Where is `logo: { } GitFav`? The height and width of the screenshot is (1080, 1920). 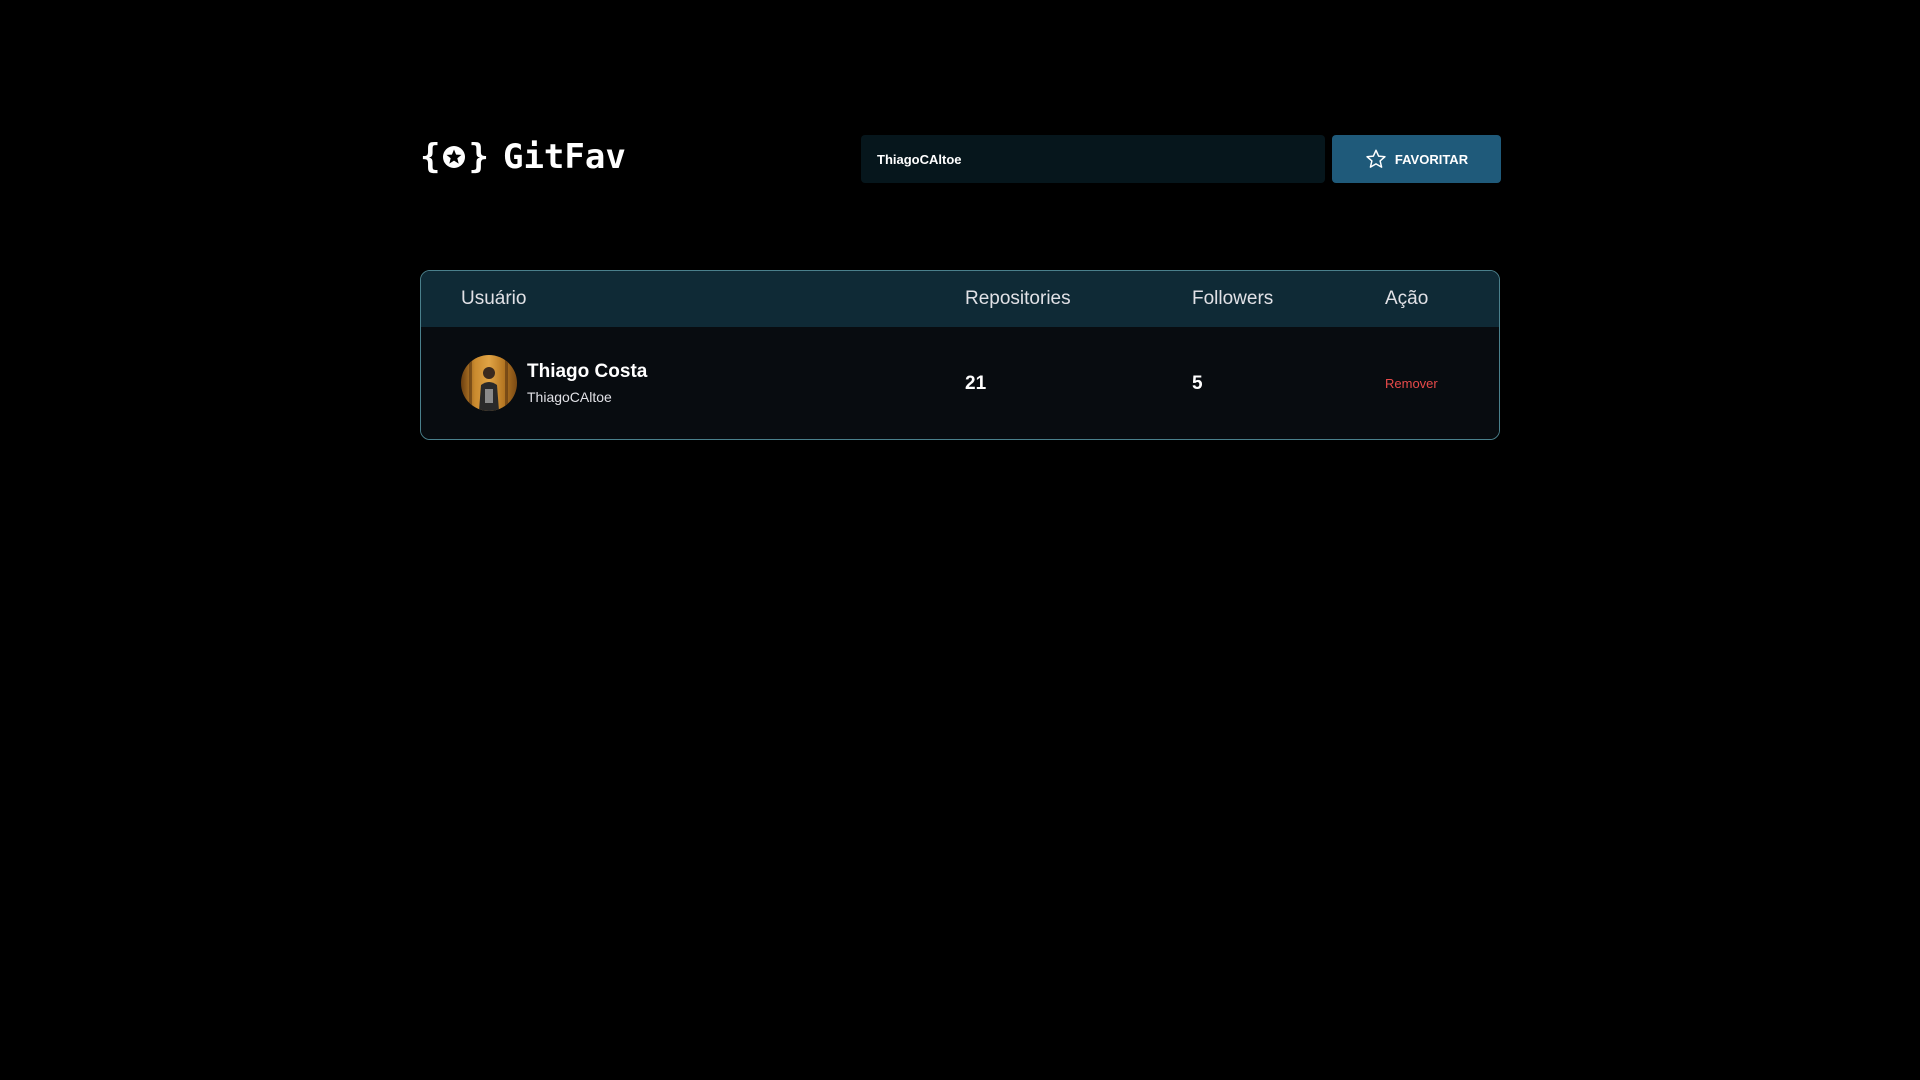
logo: { } GitFav is located at coordinates (523, 157).